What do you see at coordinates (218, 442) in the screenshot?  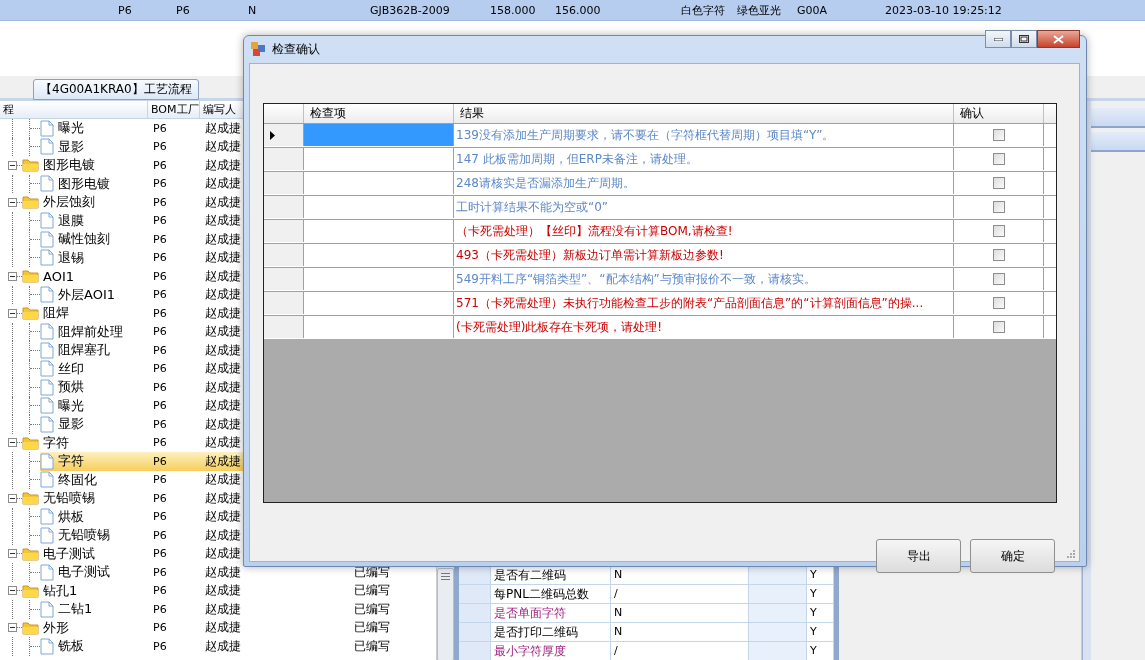 I see `tree-row: 字符 P6 赵成捷` at bounding box center [218, 442].